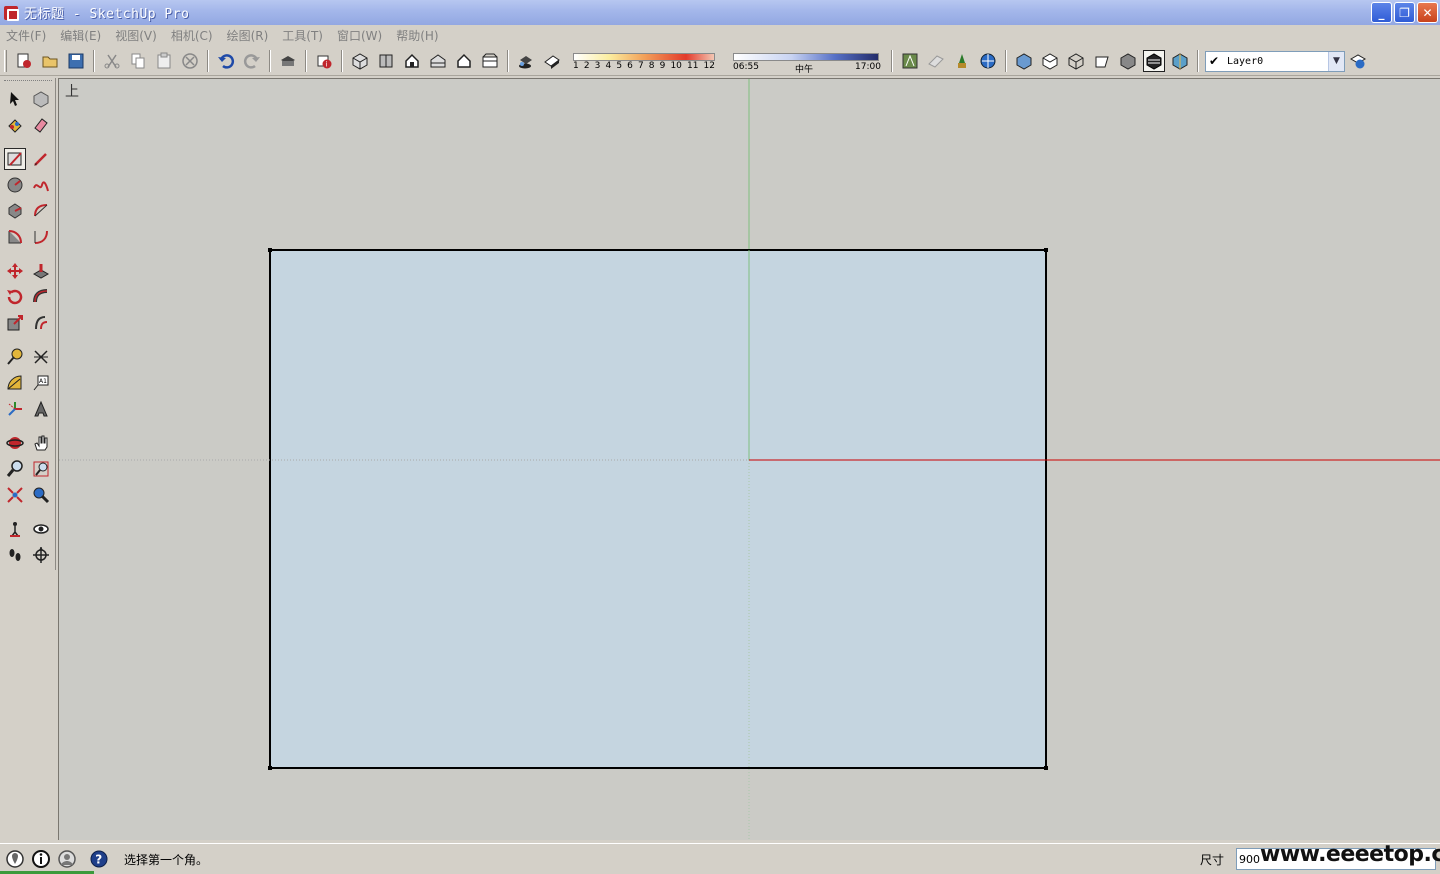 This screenshot has width=1440, height=874. Describe the element at coordinates (1212, 860) in the screenshot. I see `measurements-label: 尺寸` at that location.